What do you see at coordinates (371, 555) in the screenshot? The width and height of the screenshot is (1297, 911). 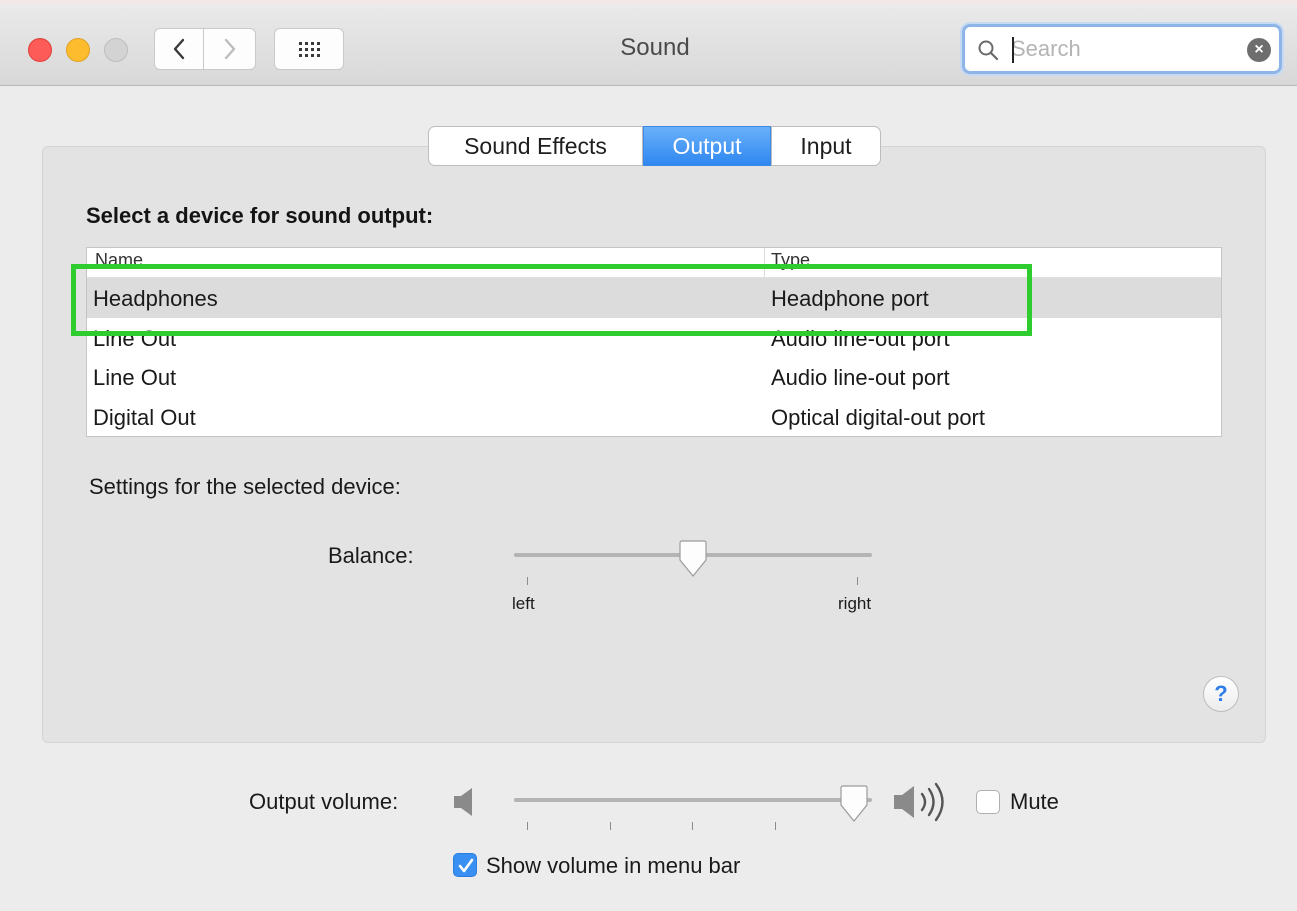 I see `balance-label: Balance:` at bounding box center [371, 555].